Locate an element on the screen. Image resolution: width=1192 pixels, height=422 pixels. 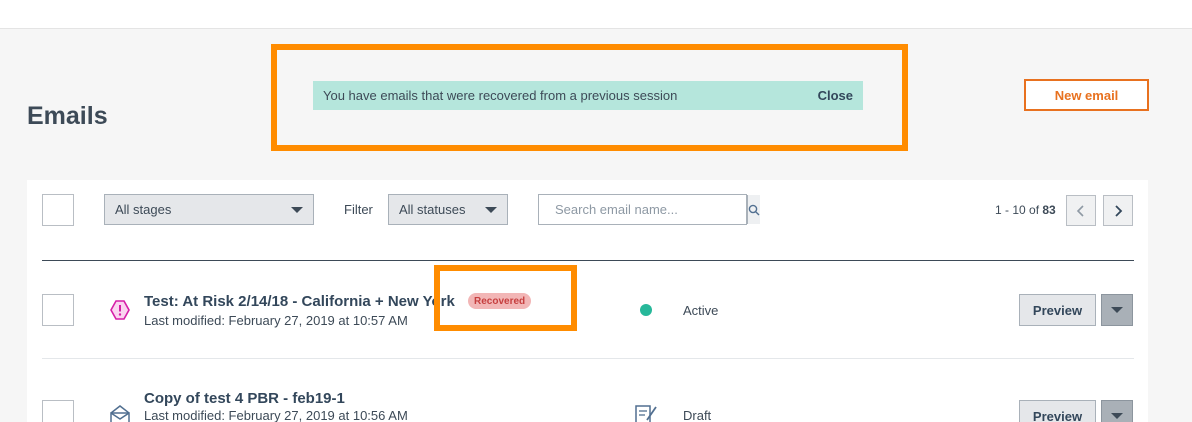
select-all-checkbox is located at coordinates (58, 210).